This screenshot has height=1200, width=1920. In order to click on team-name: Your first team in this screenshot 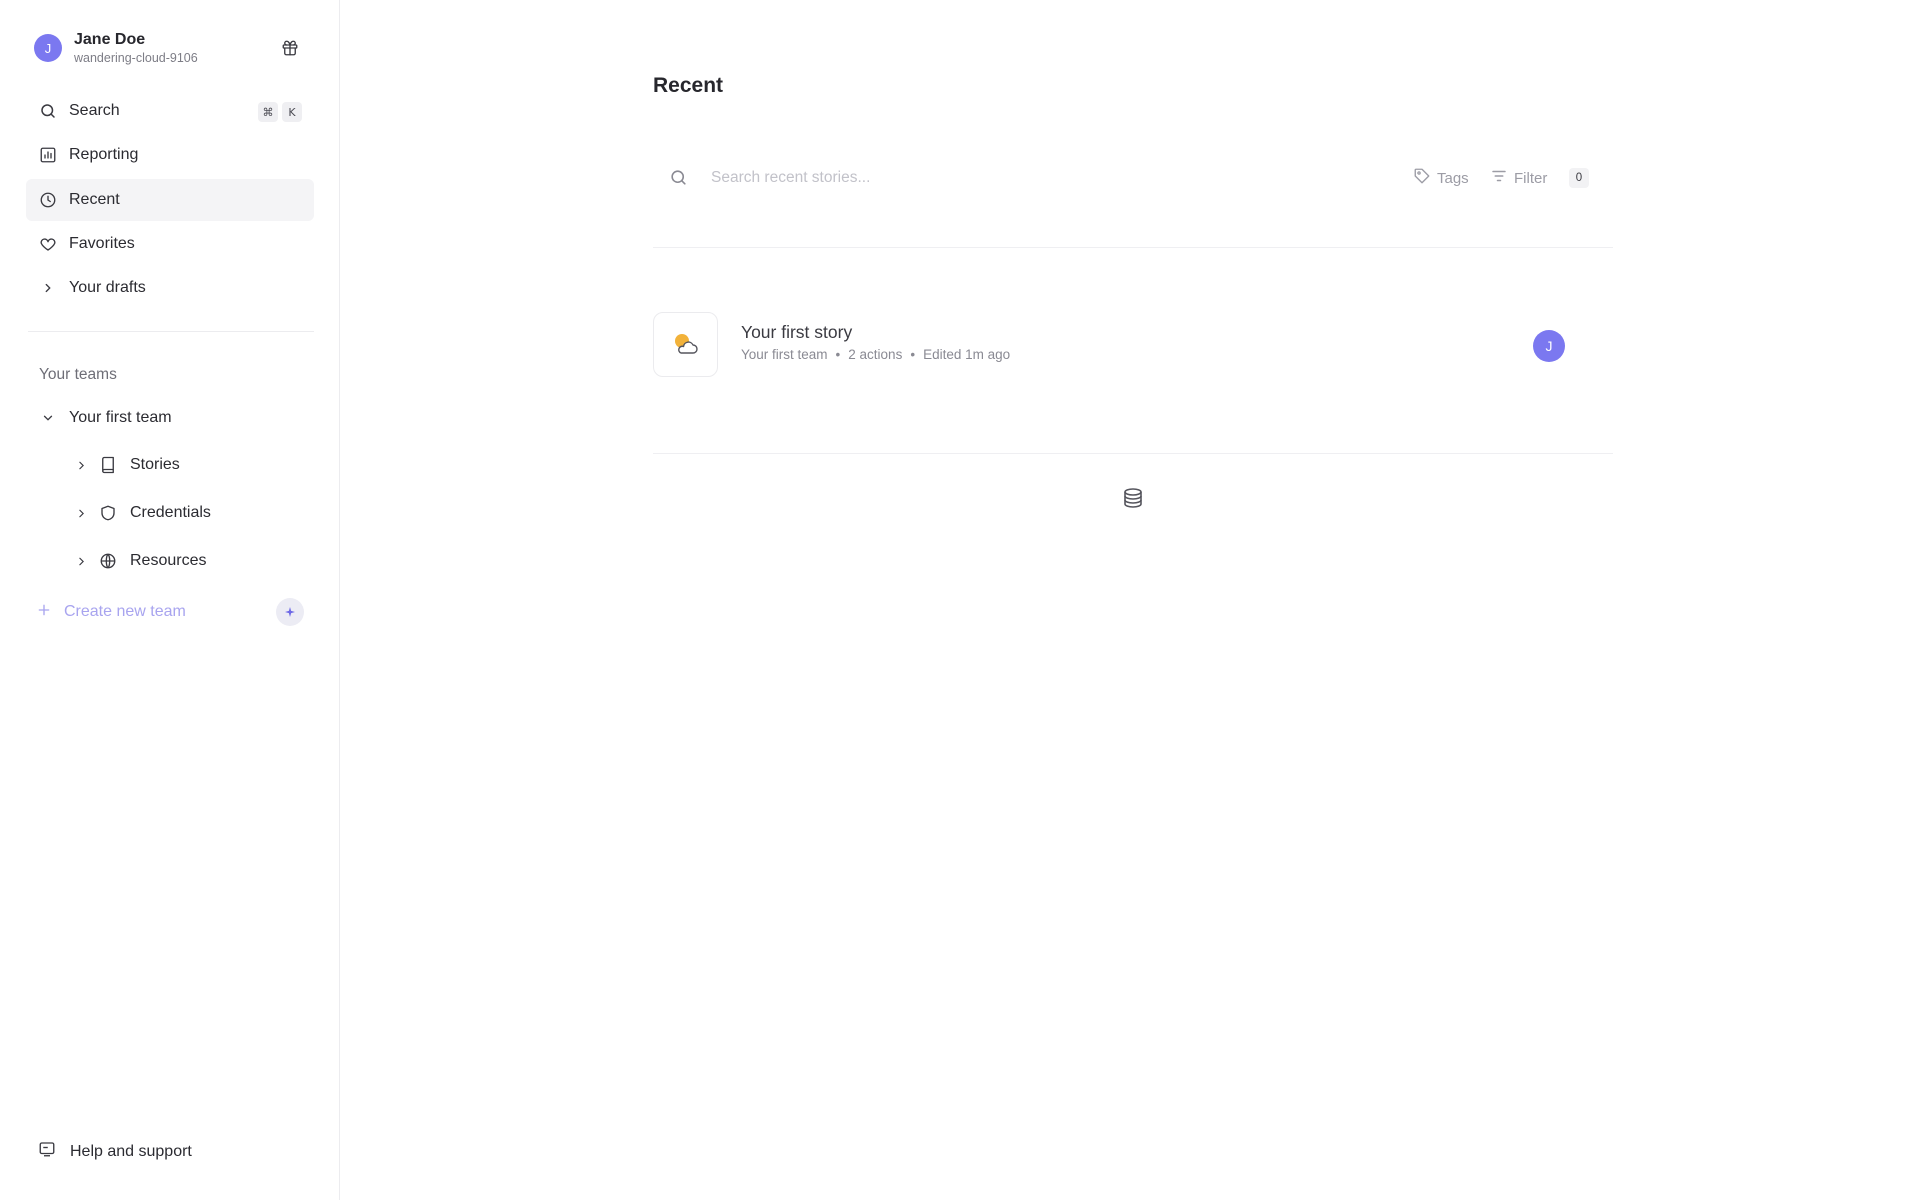, I will do `click(120, 417)`.